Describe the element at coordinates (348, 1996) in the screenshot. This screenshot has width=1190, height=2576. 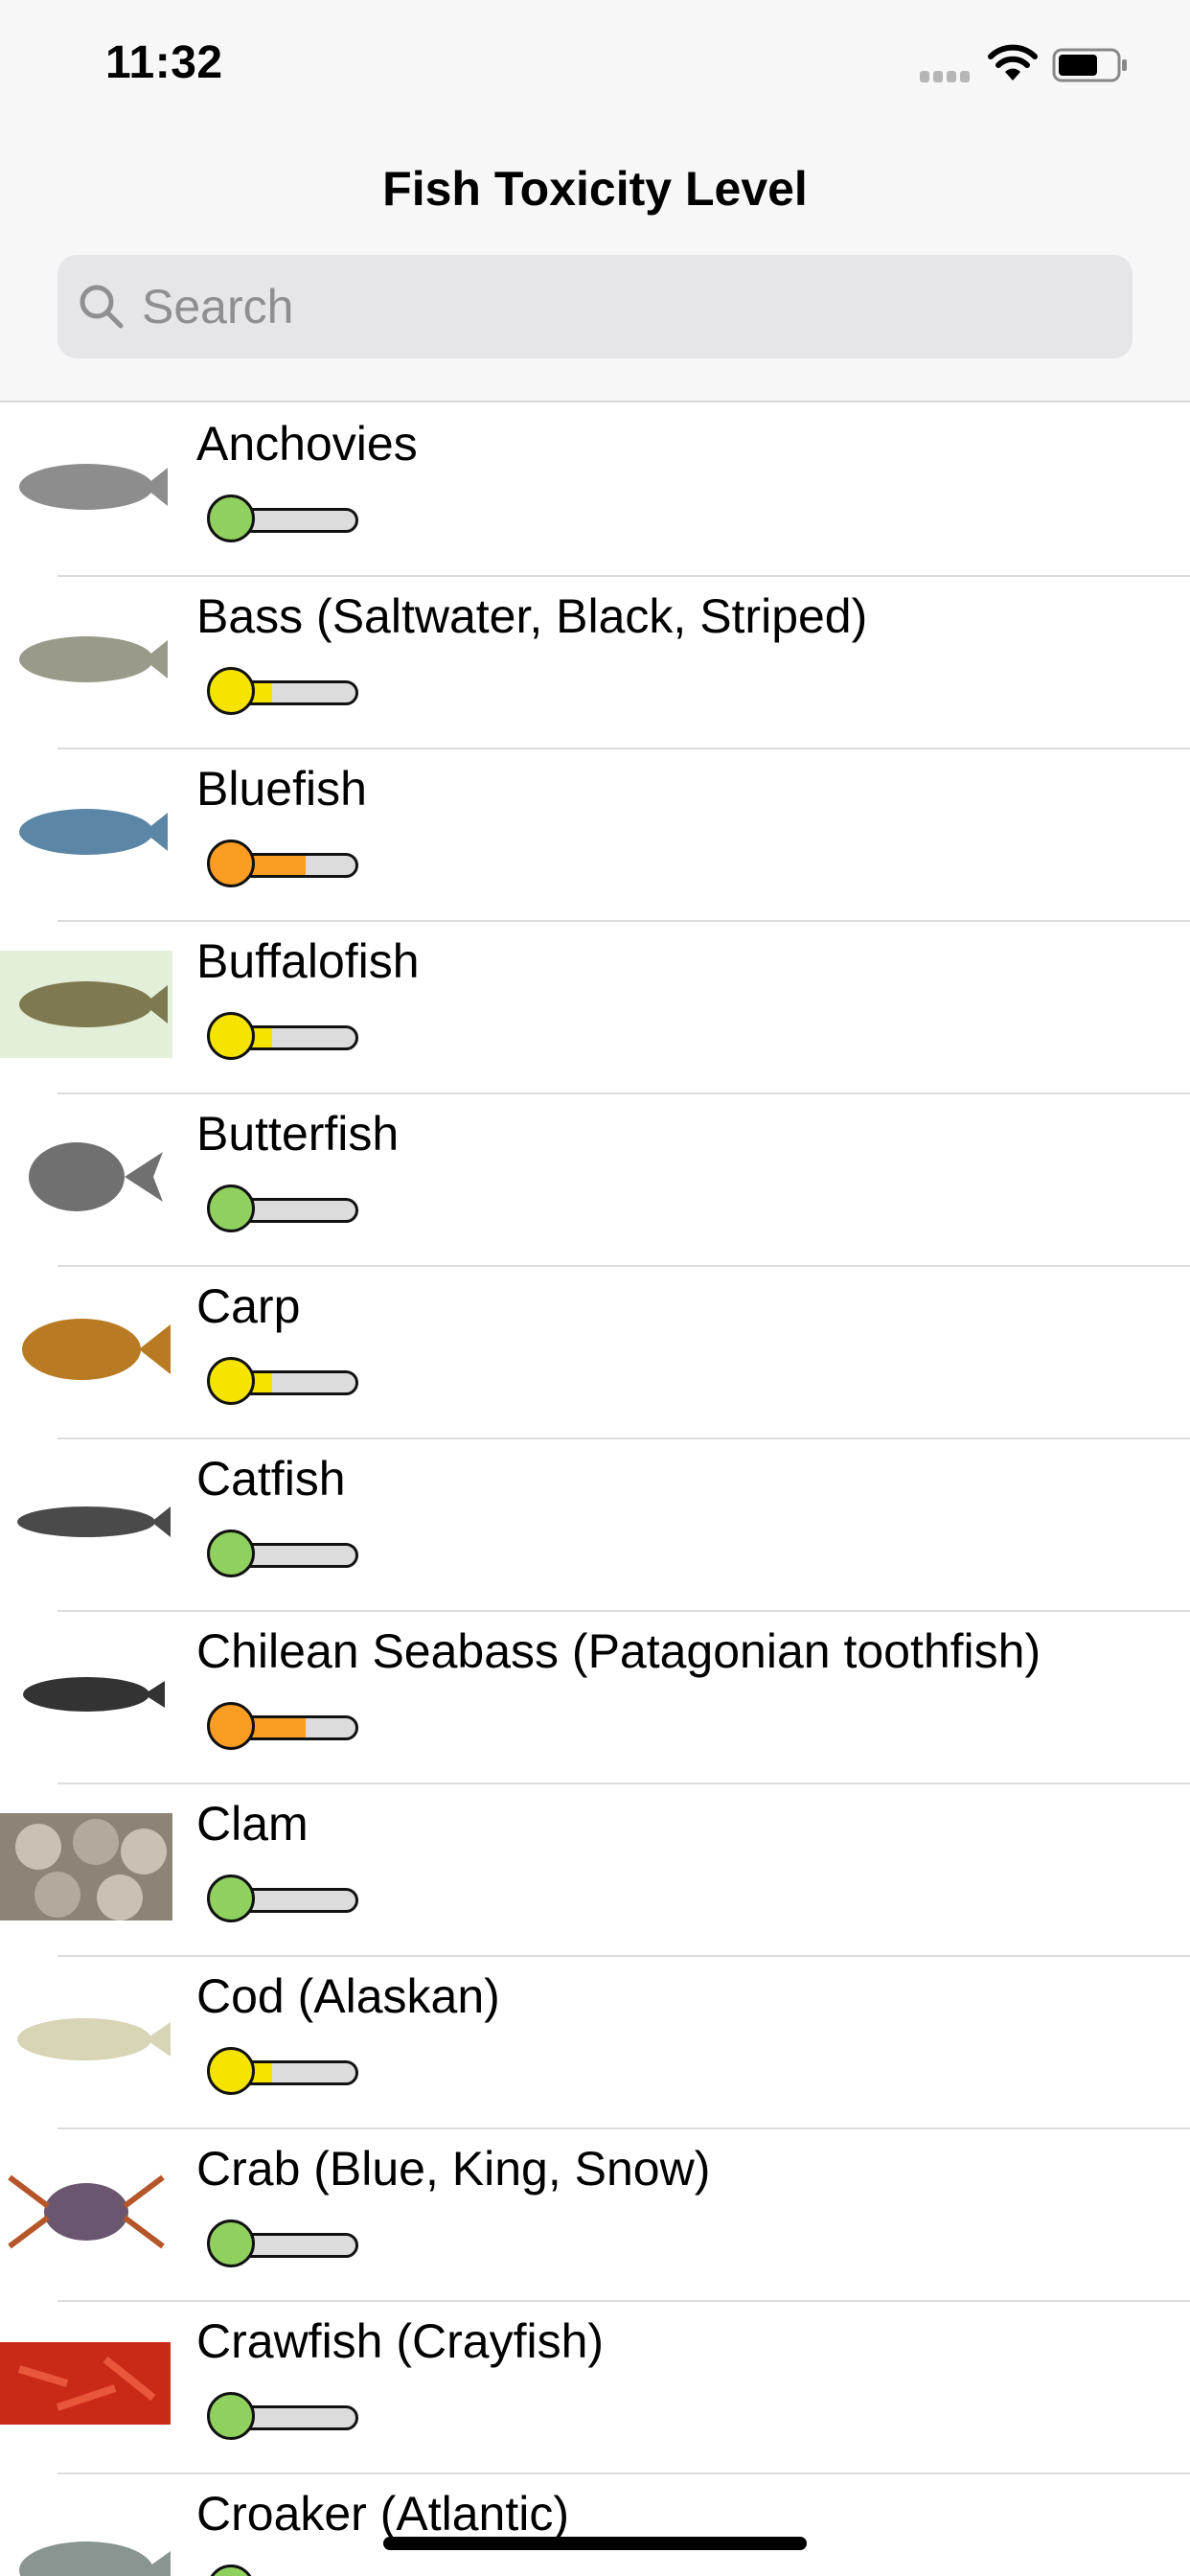
I see `fish-name: Cod (Alaskan)` at that location.